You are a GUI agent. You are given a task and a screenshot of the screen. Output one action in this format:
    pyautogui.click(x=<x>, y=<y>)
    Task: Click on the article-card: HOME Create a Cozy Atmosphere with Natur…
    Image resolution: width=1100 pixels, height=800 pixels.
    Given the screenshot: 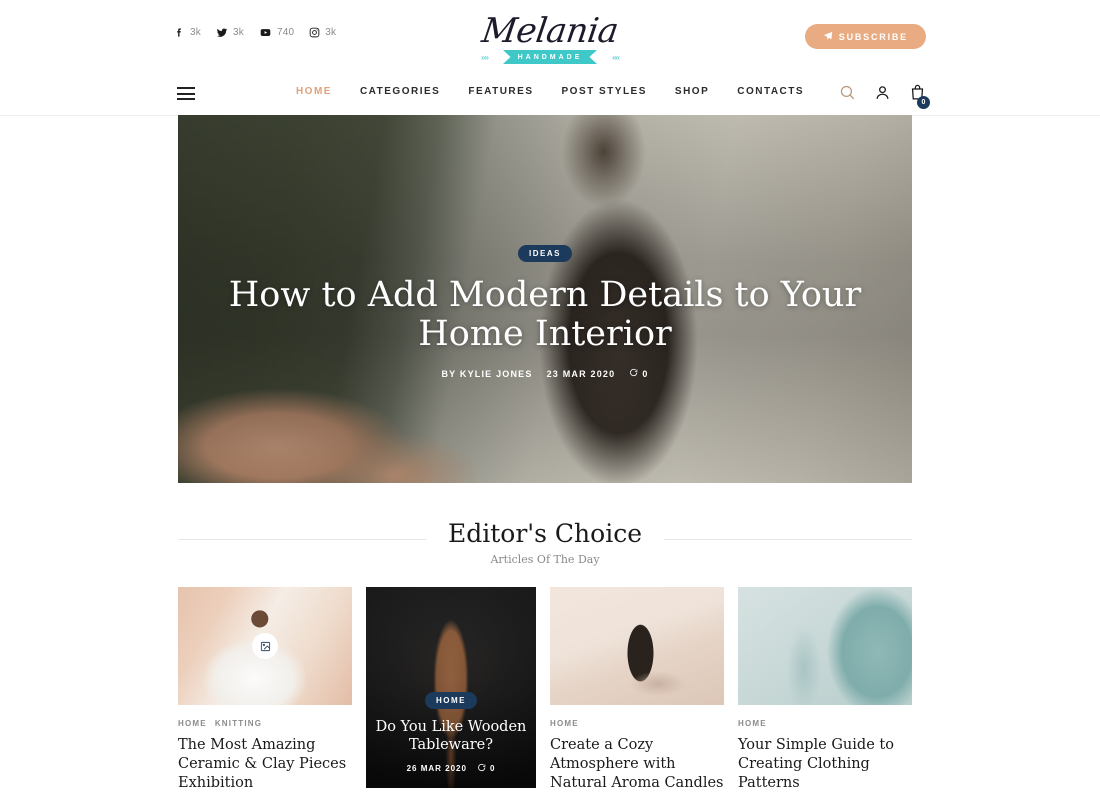 What is the action you would take?
    pyautogui.click(x=637, y=693)
    